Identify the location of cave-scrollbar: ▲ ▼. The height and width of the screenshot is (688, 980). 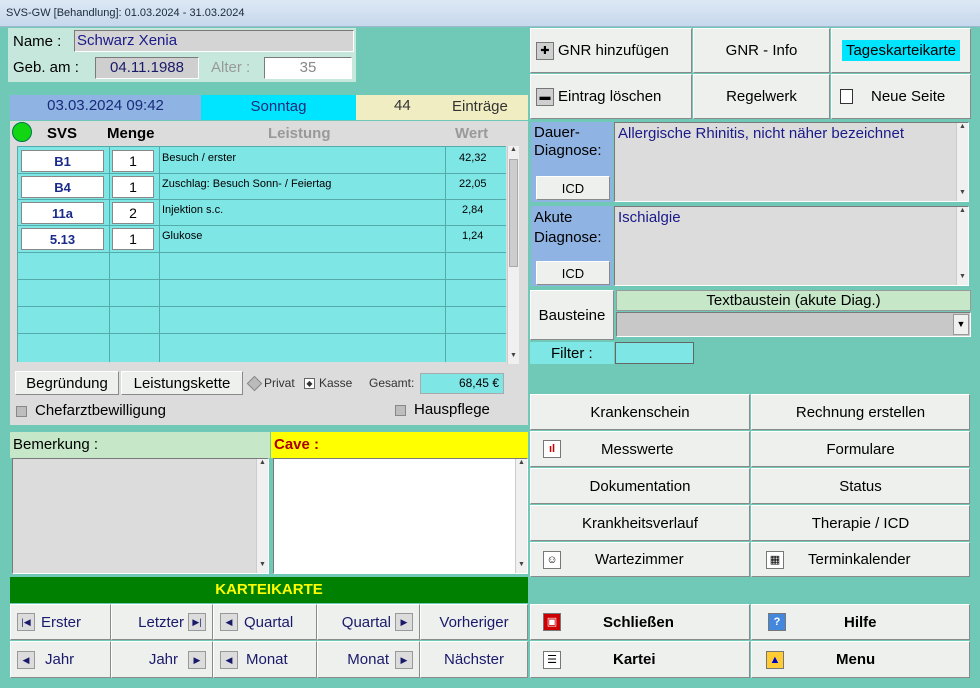
(521, 516).